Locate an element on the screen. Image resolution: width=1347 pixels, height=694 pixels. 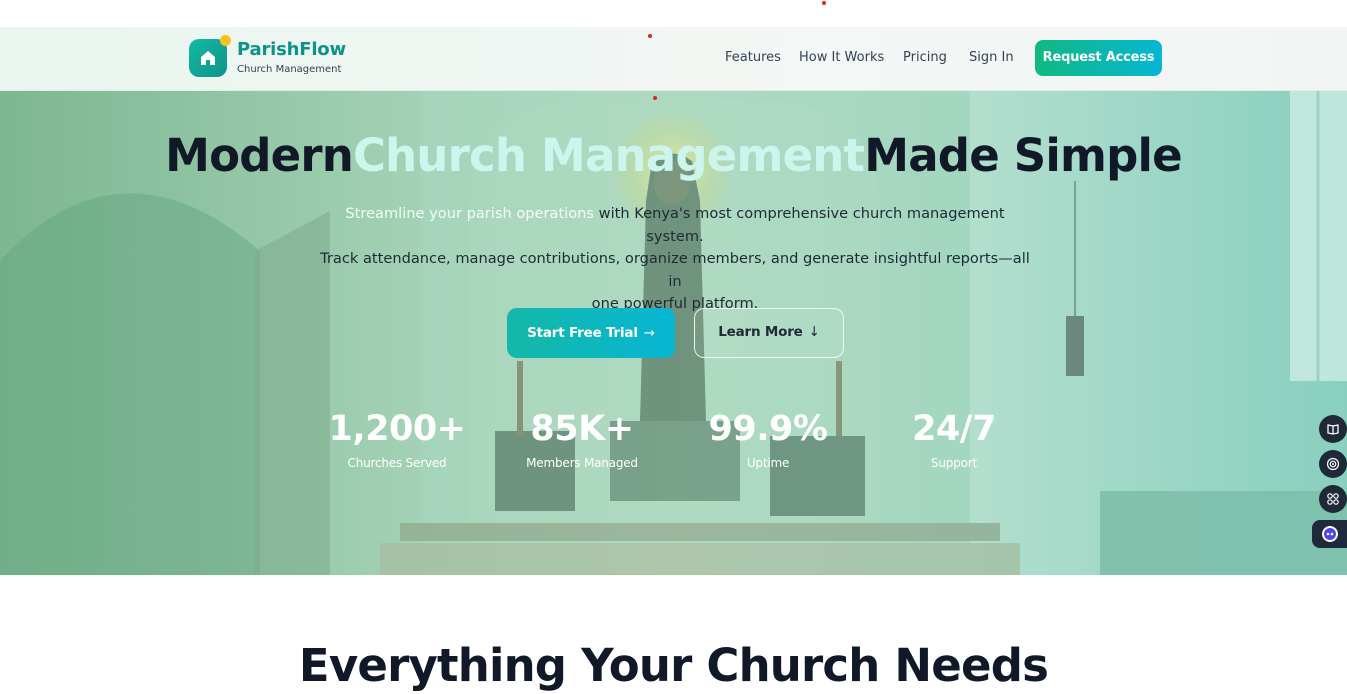
arrow-right-icon: → is located at coordinates (649, 333).